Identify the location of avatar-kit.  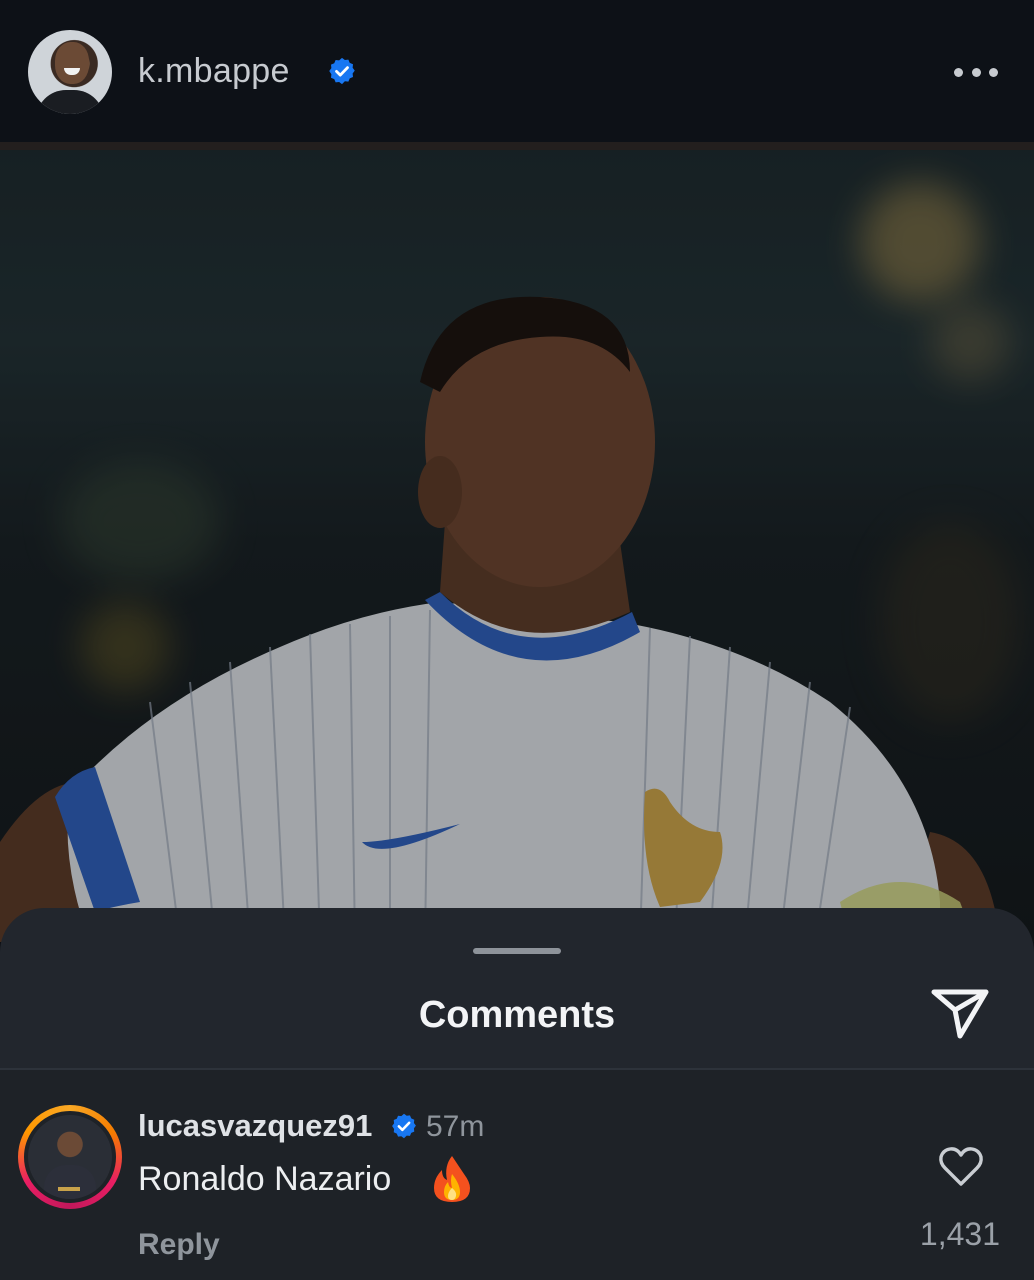
(70, 1182).